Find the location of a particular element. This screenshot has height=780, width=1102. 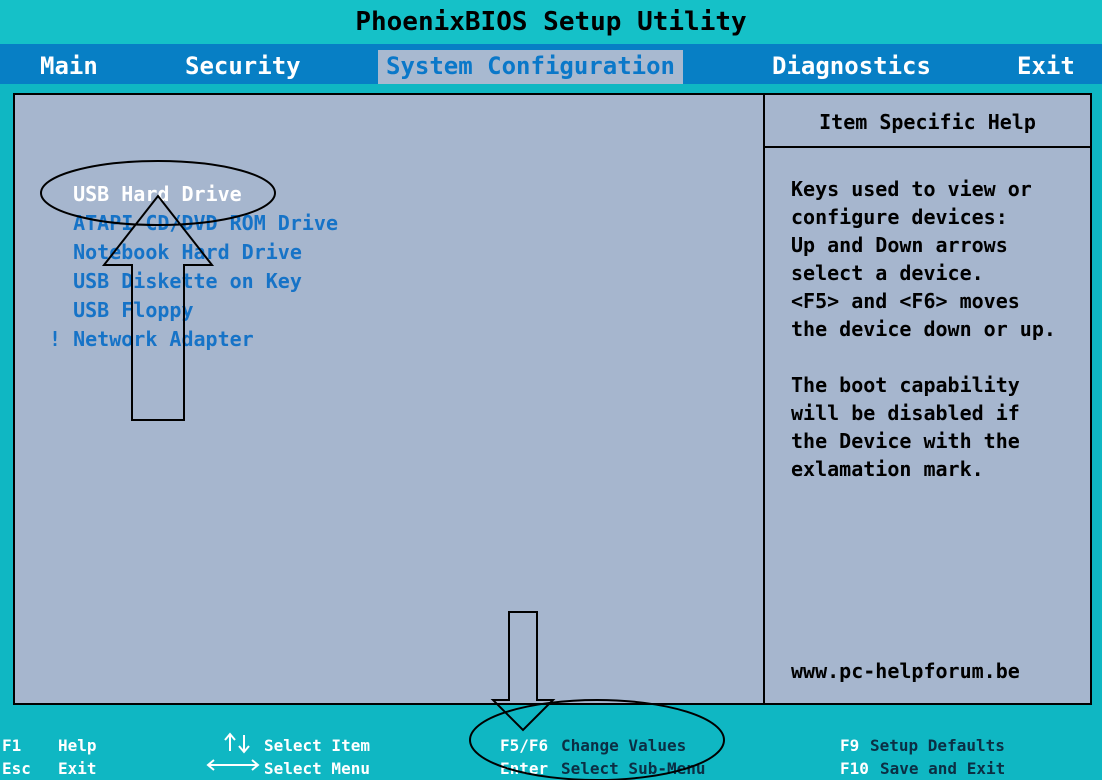

down-arrow-annotation-icon is located at coordinates (523, 671).